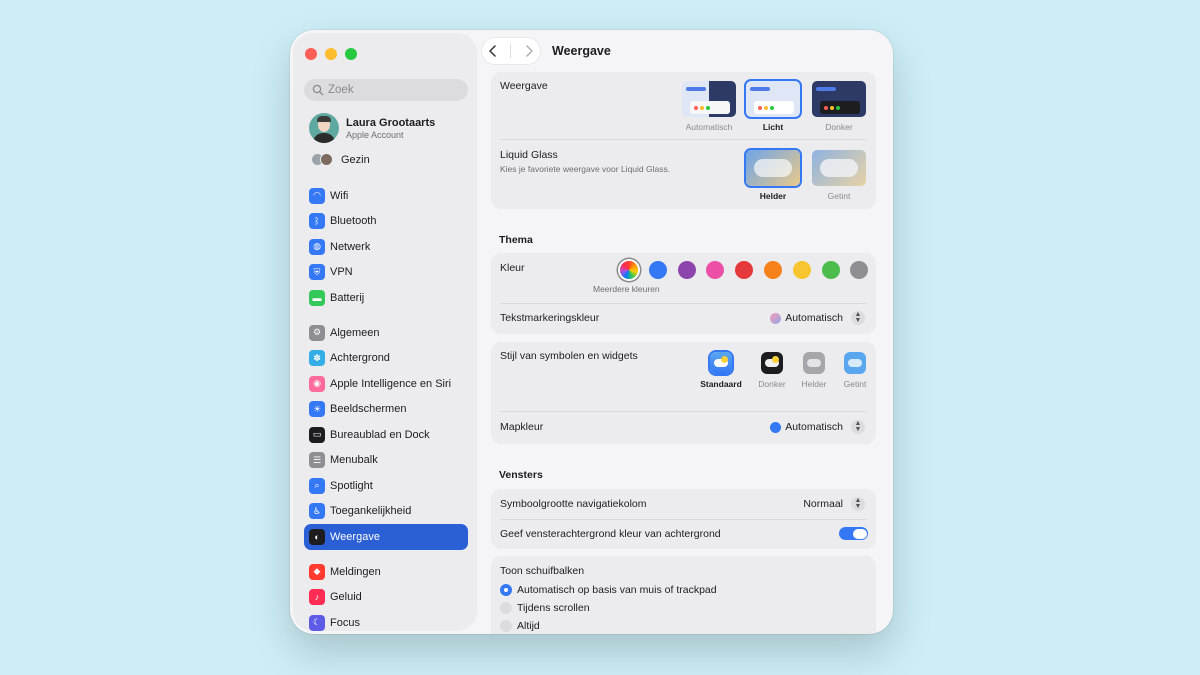 The height and width of the screenshot is (675, 1200). I want to click on folder-color-label: Mapkleur, so click(522, 427).